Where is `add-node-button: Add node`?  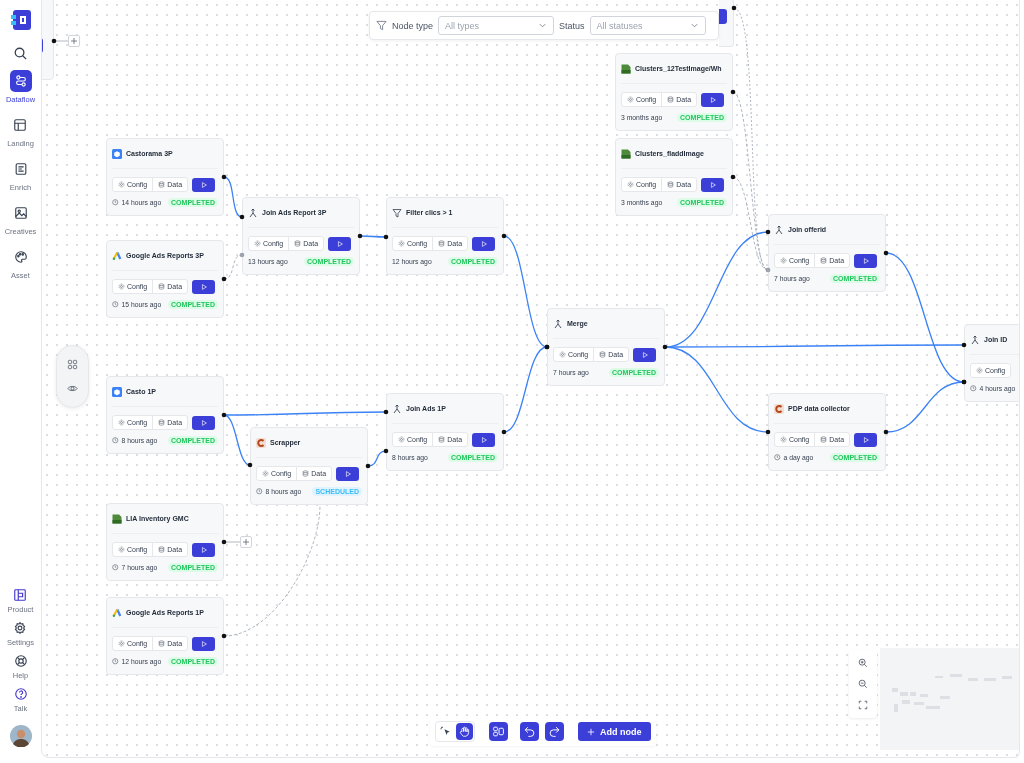 add-node-button: Add node is located at coordinates (614, 731).